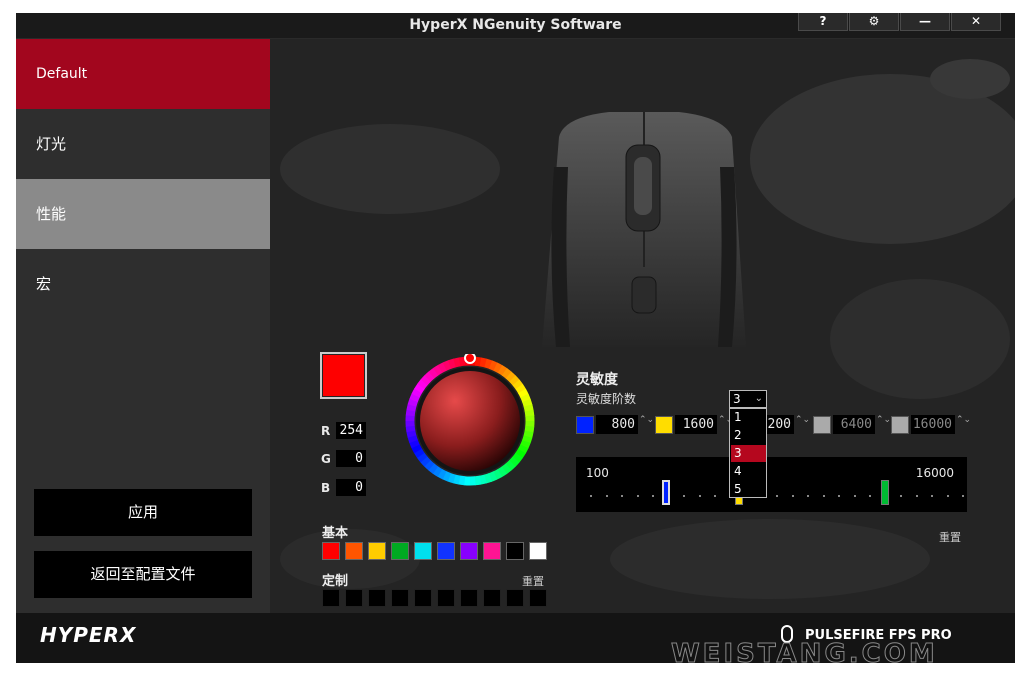  Describe the element at coordinates (533, 581) in the screenshot. I see `custom-reset-link: 重置` at that location.